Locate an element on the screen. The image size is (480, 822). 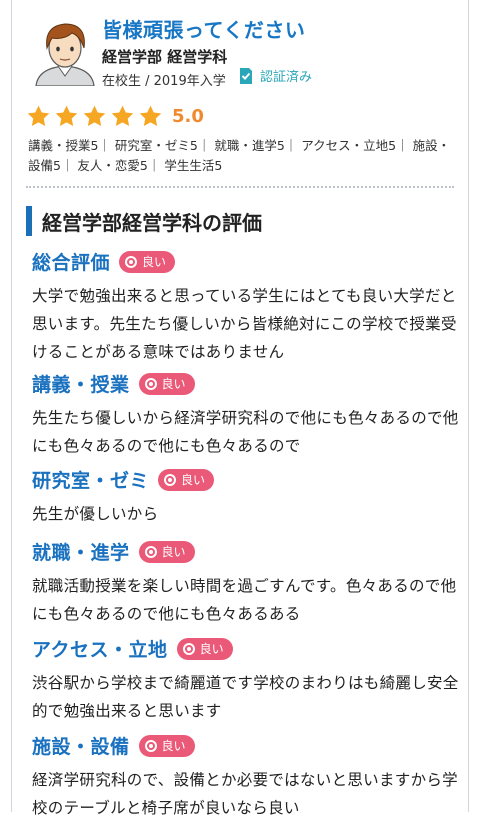
review-item-body: 先生が優しいから is located at coordinates (95, 514).